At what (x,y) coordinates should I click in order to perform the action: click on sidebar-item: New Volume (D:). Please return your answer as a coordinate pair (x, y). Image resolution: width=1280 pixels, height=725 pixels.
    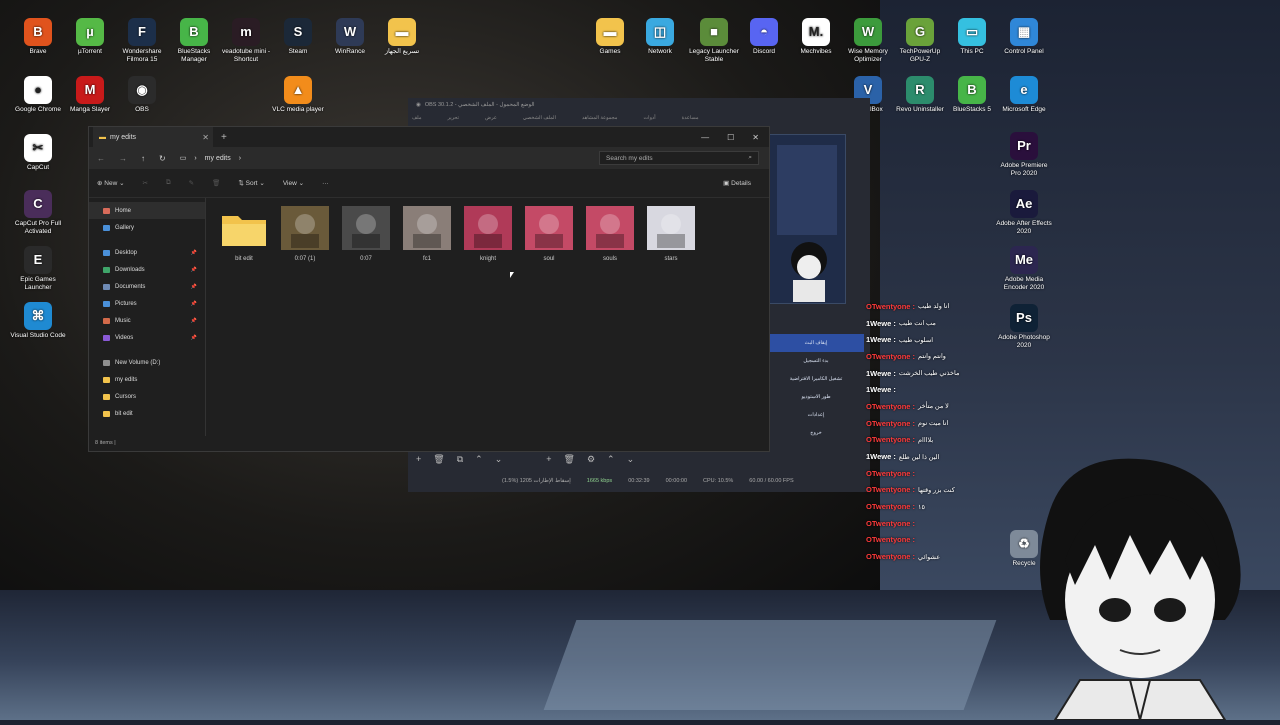
    Looking at the image, I should click on (147, 362).